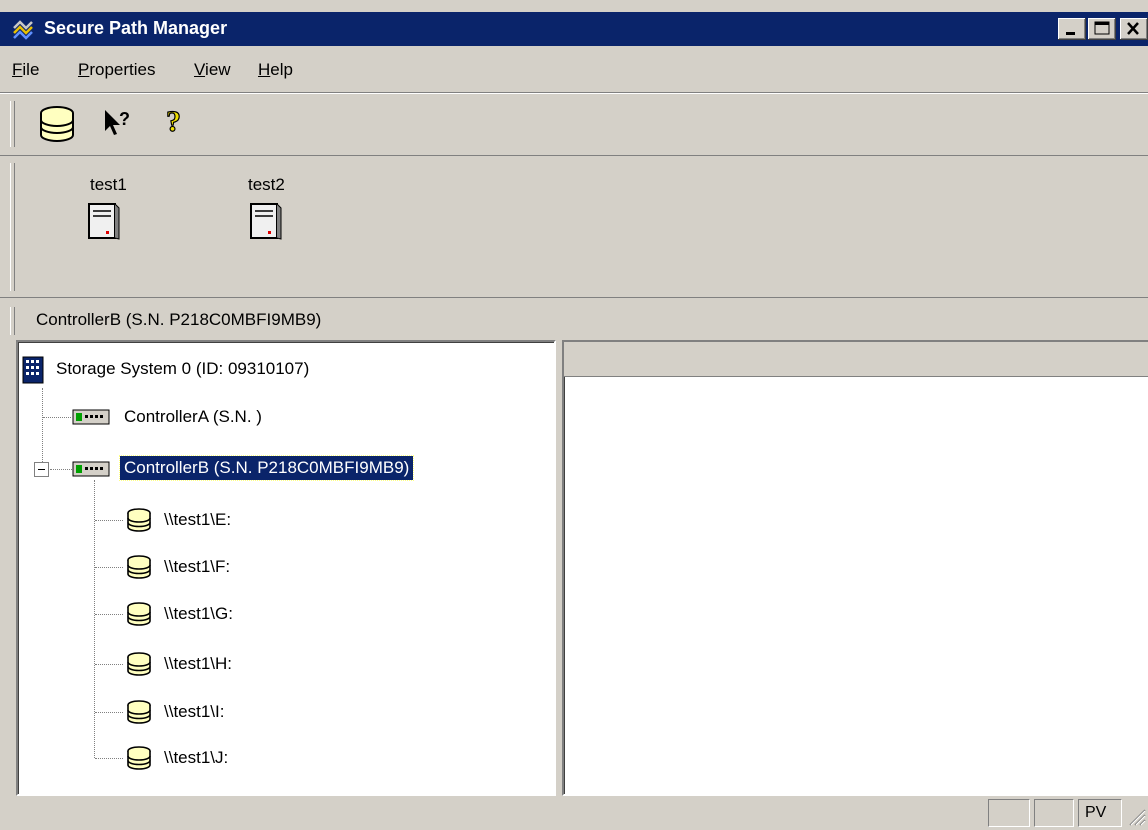 The width and height of the screenshot is (1148, 830). Describe the element at coordinates (122, 69) in the screenshot. I see `menu-properties-label: roperties` at that location.